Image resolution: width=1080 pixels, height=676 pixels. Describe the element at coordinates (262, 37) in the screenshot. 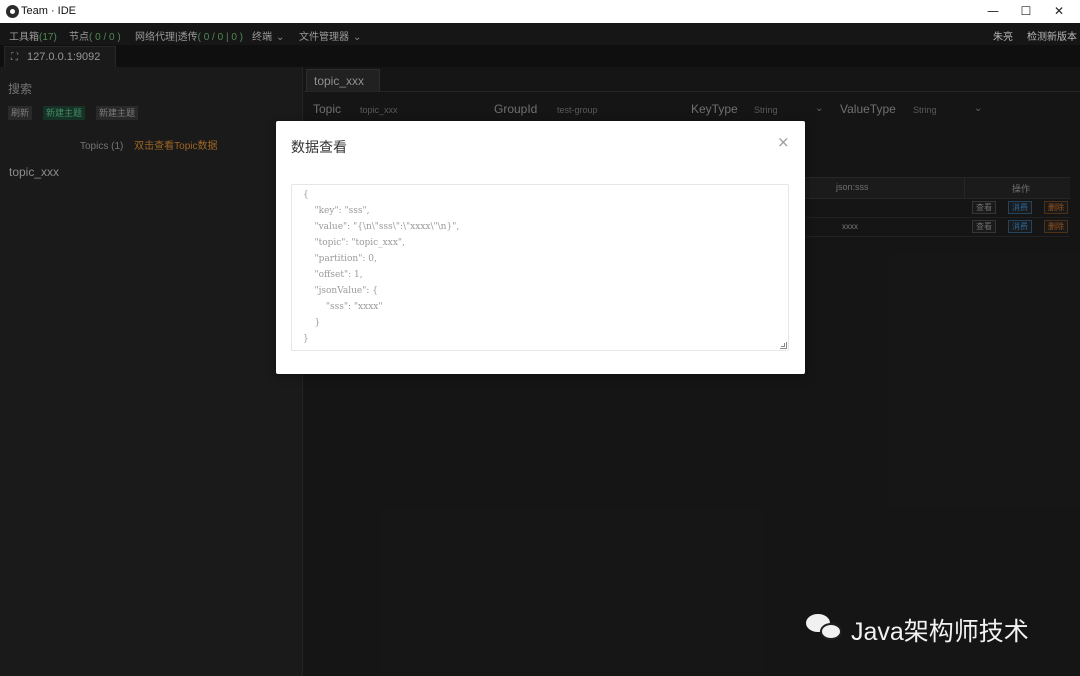

I see `menu-terminal-label: 终端` at that location.